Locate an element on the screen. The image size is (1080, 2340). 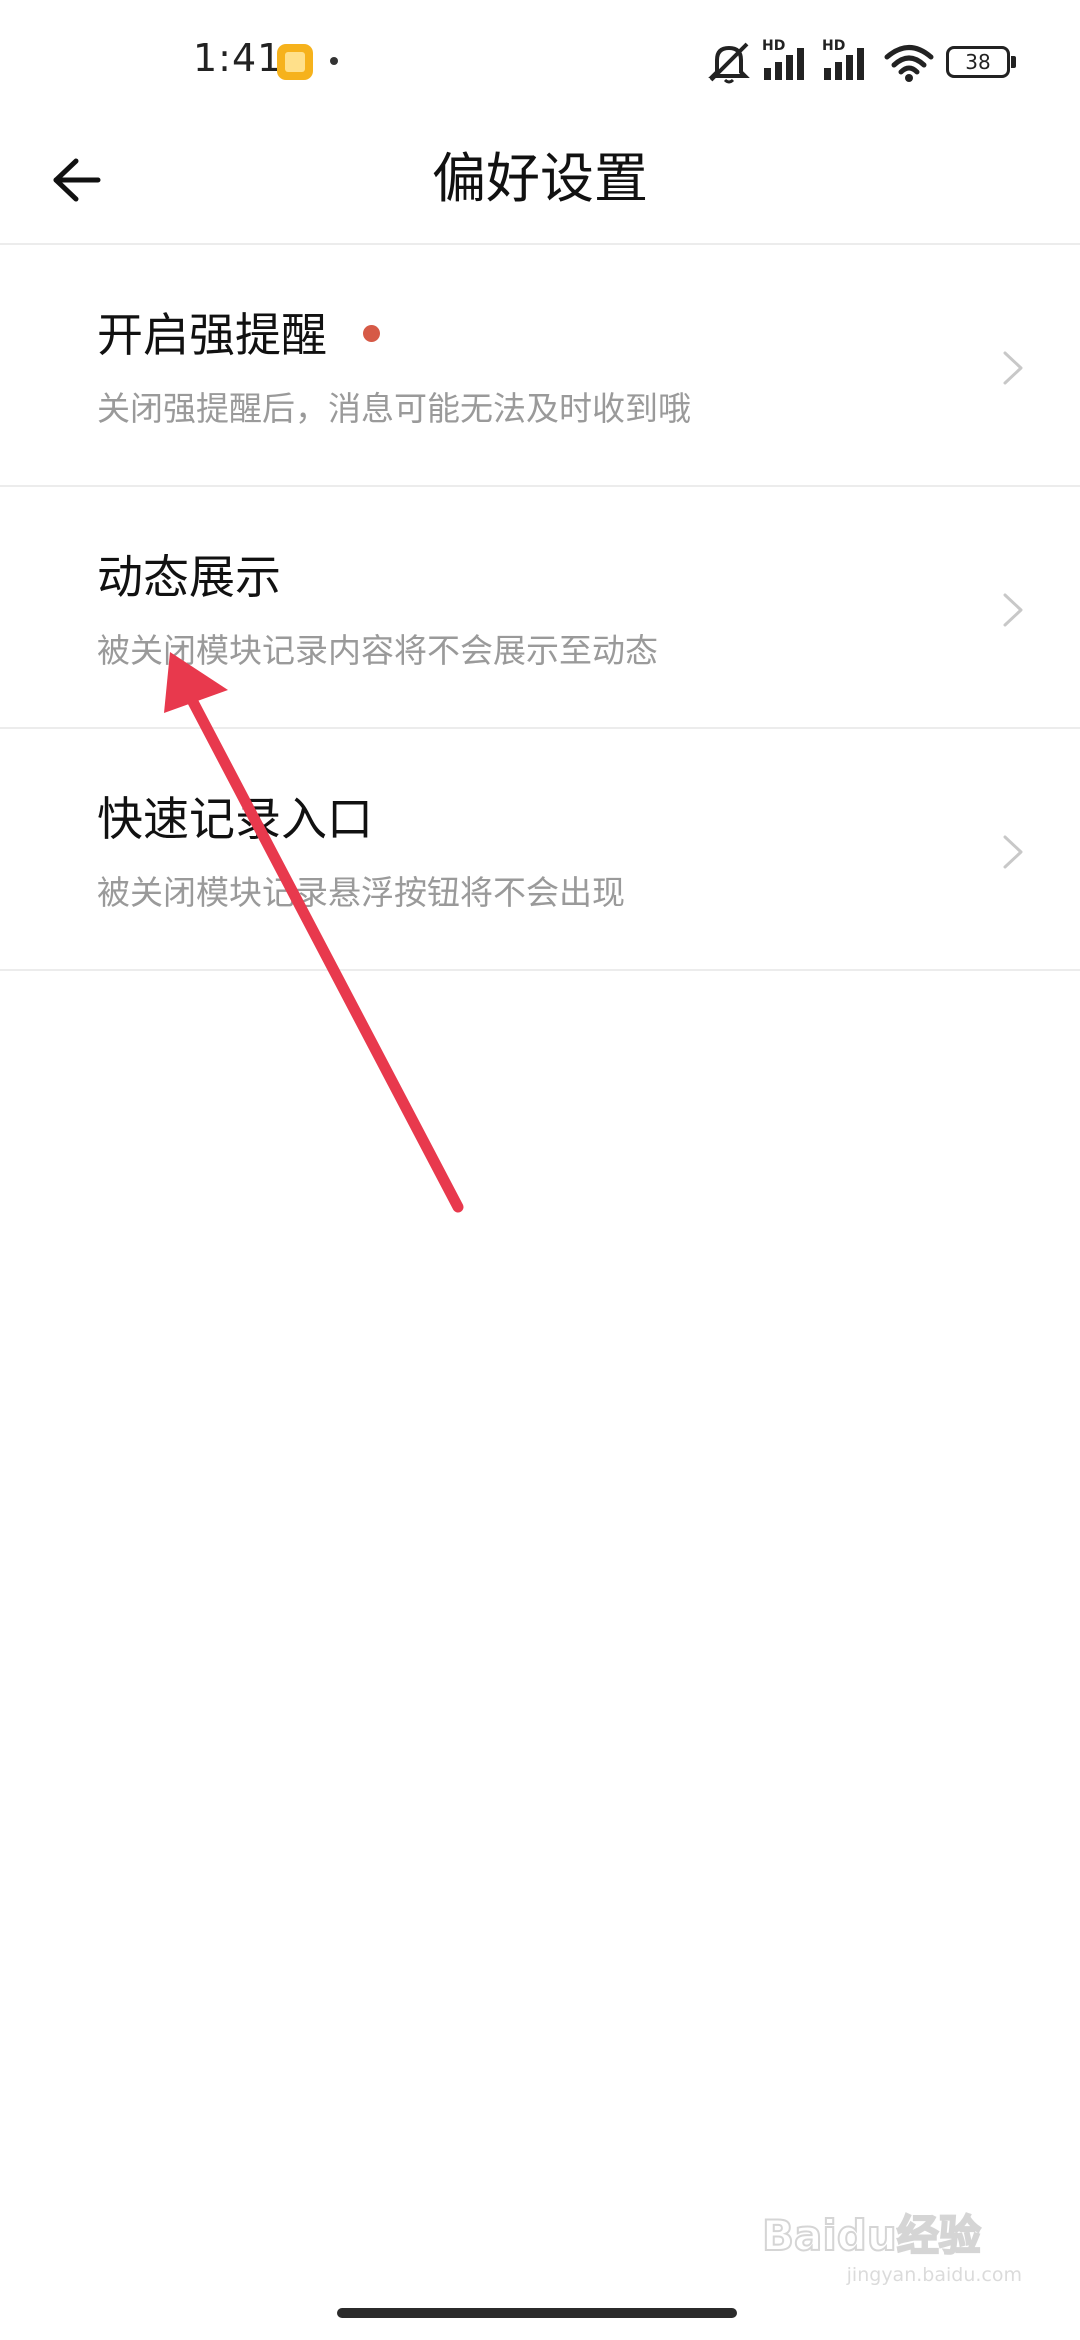
item-title-row: 快速记录入口 is located at coordinates (235, 819).